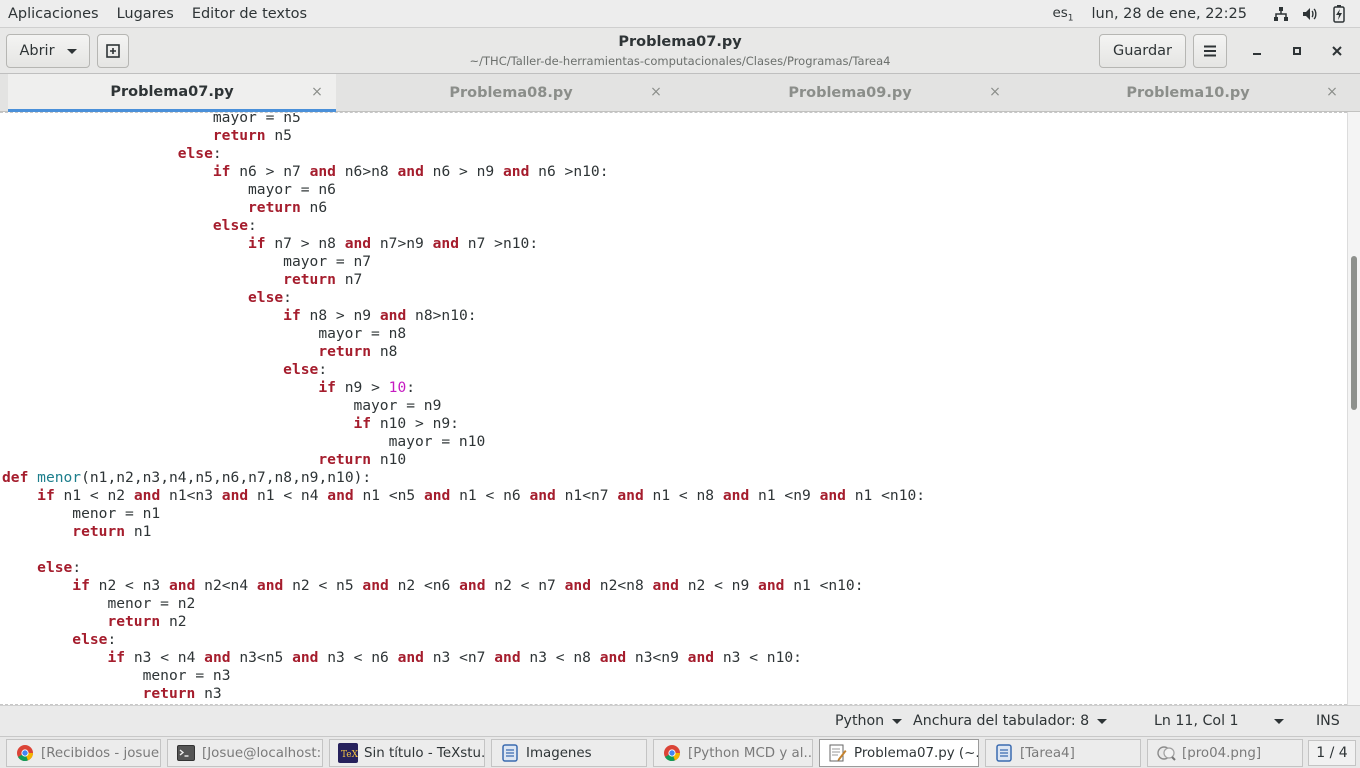 The height and width of the screenshot is (768, 1360). I want to click on code-line: if n10 > n9:, so click(463, 424).